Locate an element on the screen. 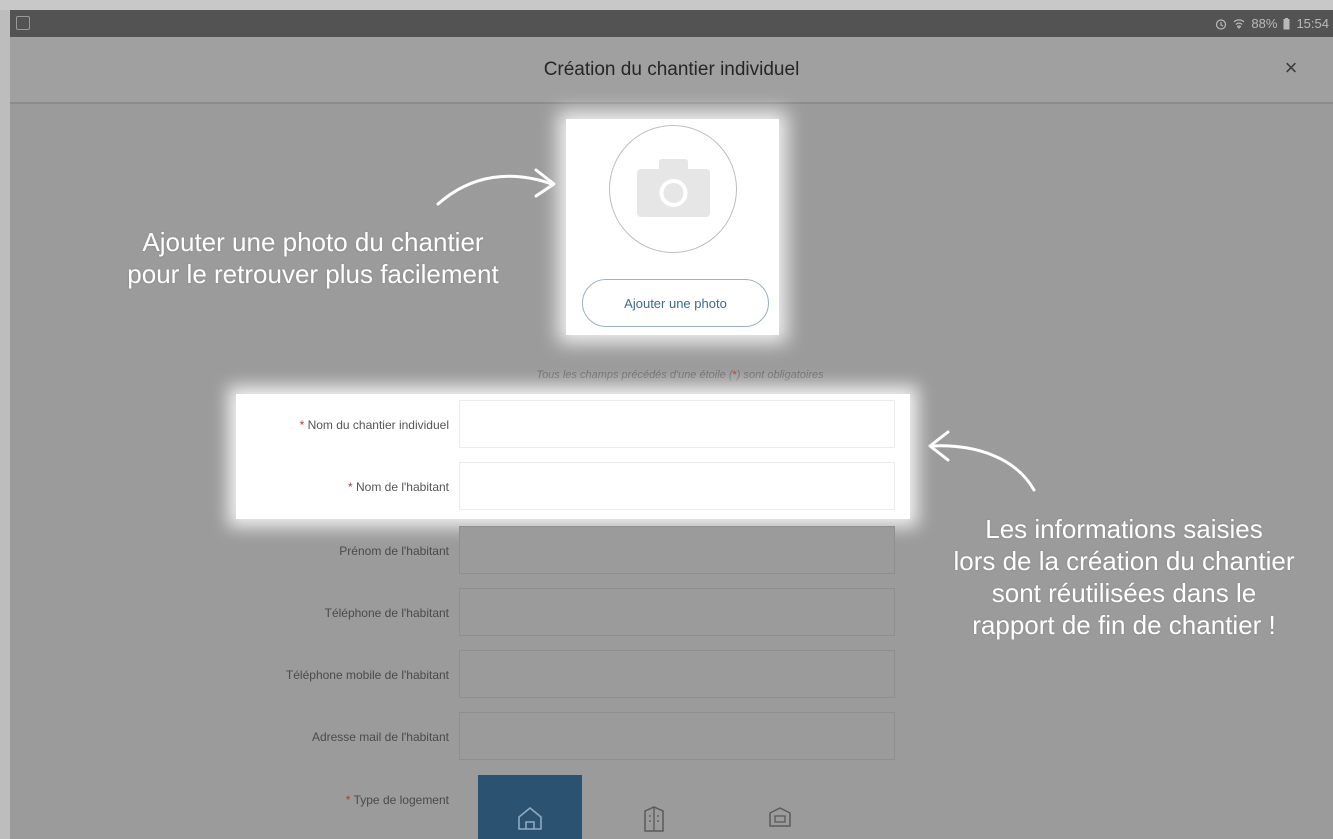 This screenshot has width=1333, height=839. housing-type-label: * Type de logement is located at coordinates (397, 800).